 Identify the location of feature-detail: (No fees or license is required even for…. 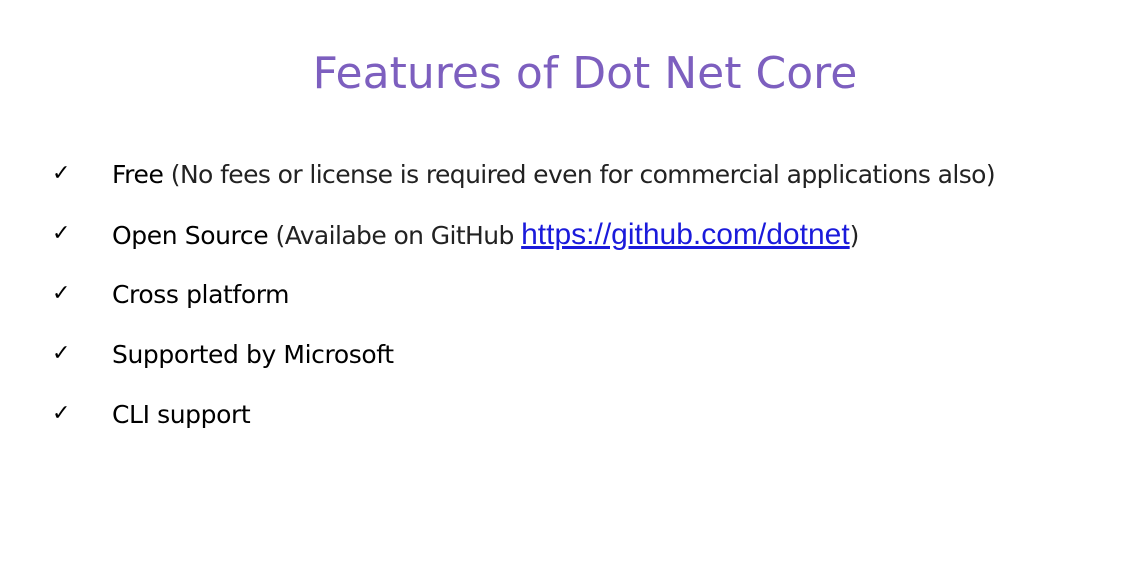
(579, 174).